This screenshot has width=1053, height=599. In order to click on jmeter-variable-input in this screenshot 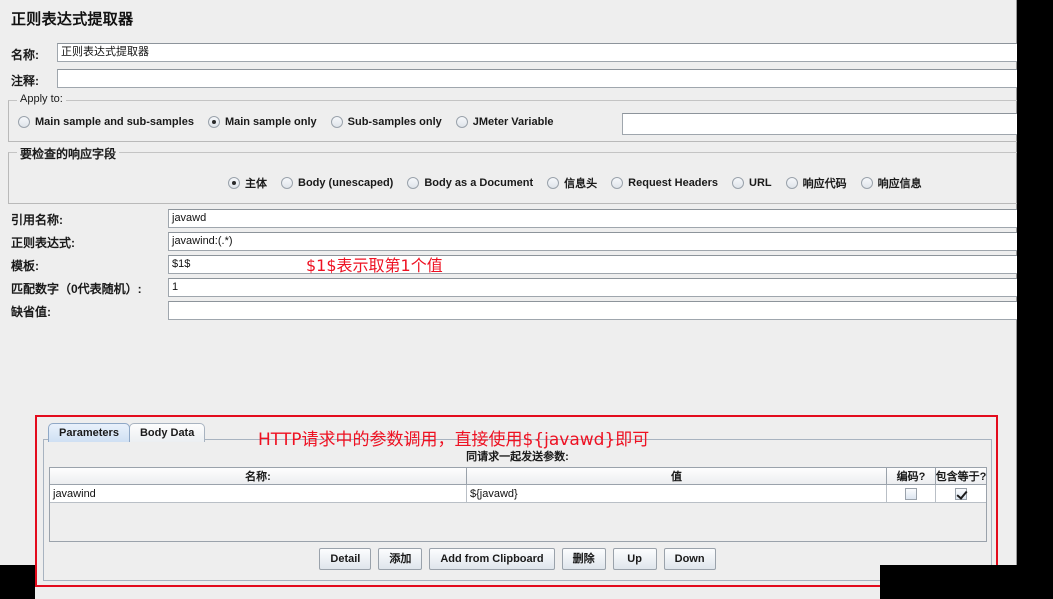, I will do `click(829, 124)`.